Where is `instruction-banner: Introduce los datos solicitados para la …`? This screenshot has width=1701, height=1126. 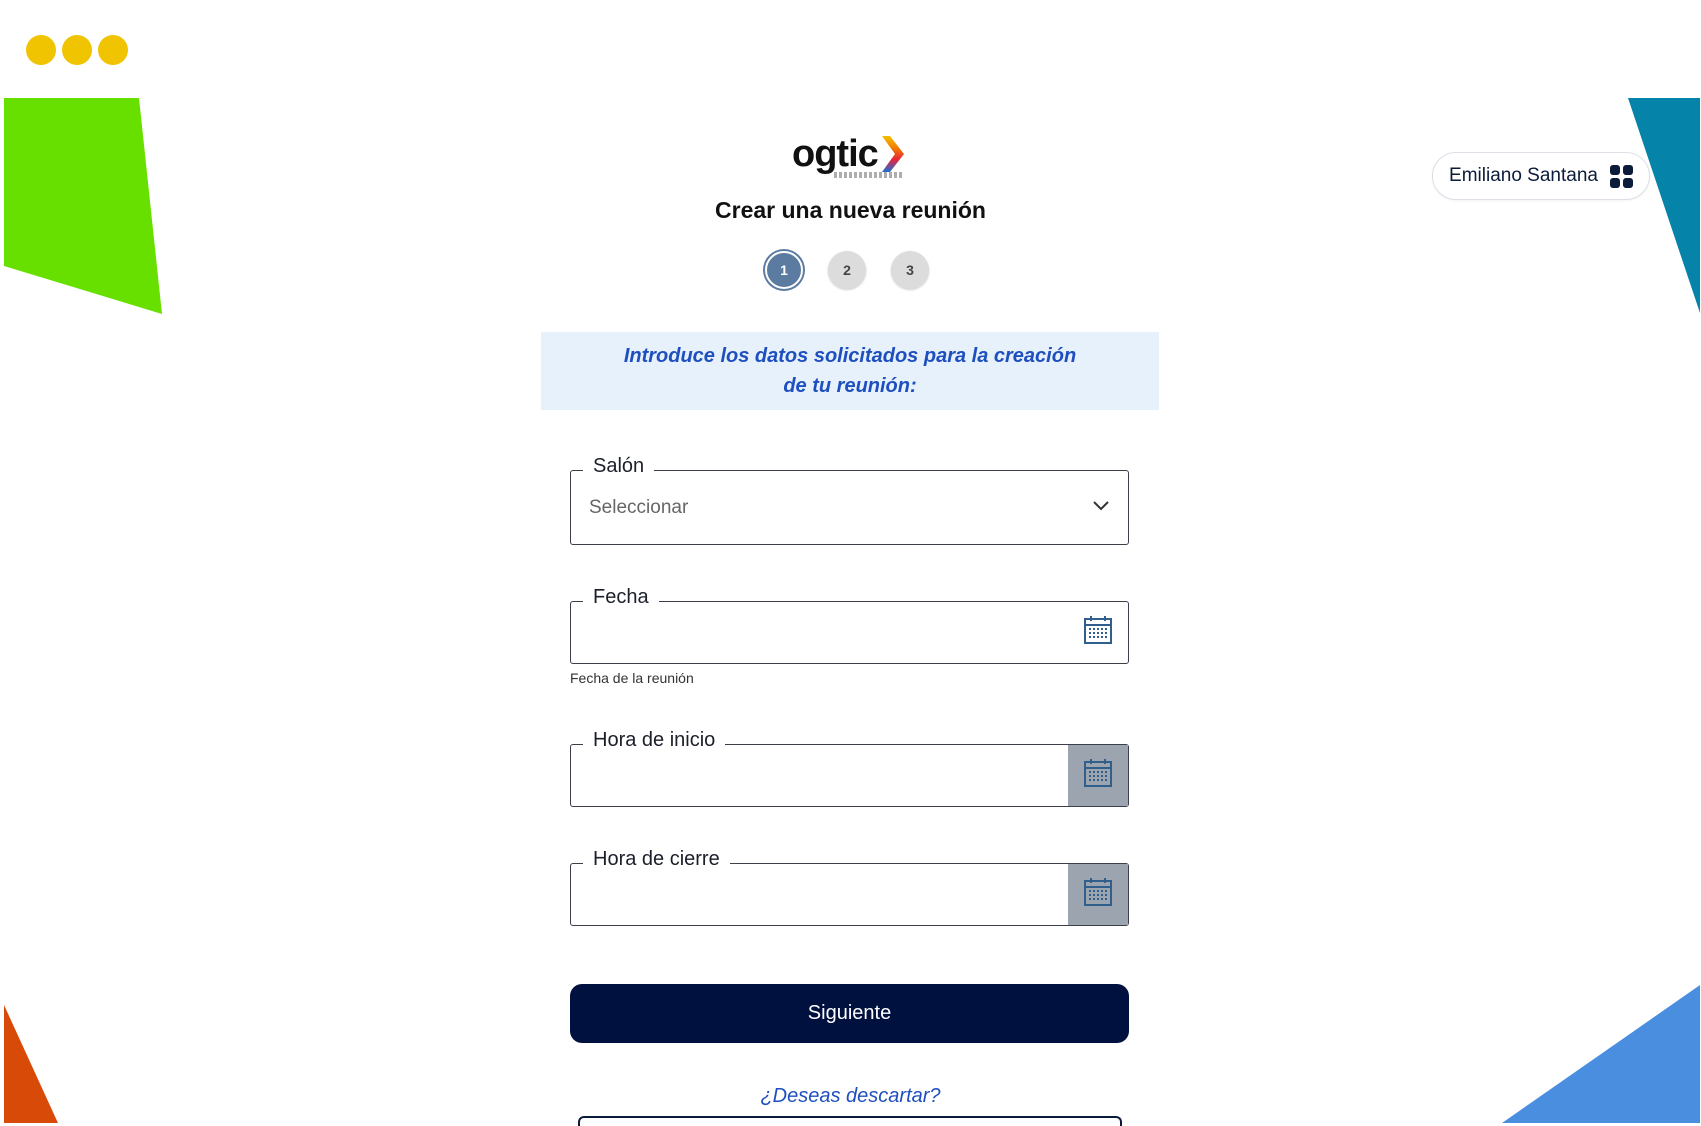 instruction-banner: Introduce los datos solicitados para la … is located at coordinates (850, 371).